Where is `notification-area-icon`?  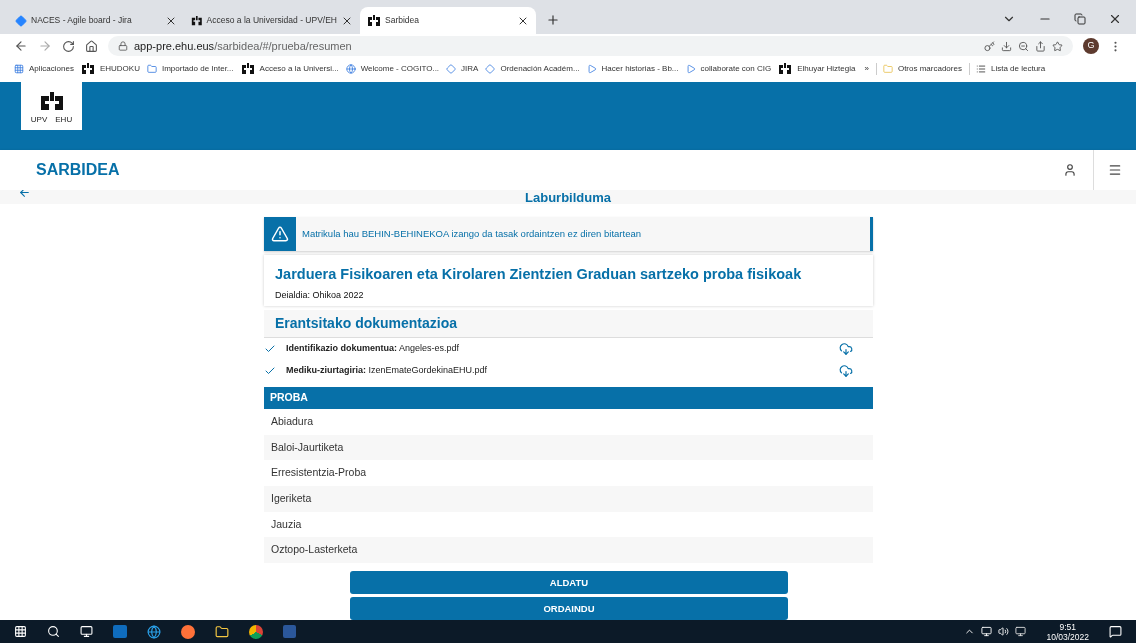 notification-area-icon is located at coordinates (1021, 631).